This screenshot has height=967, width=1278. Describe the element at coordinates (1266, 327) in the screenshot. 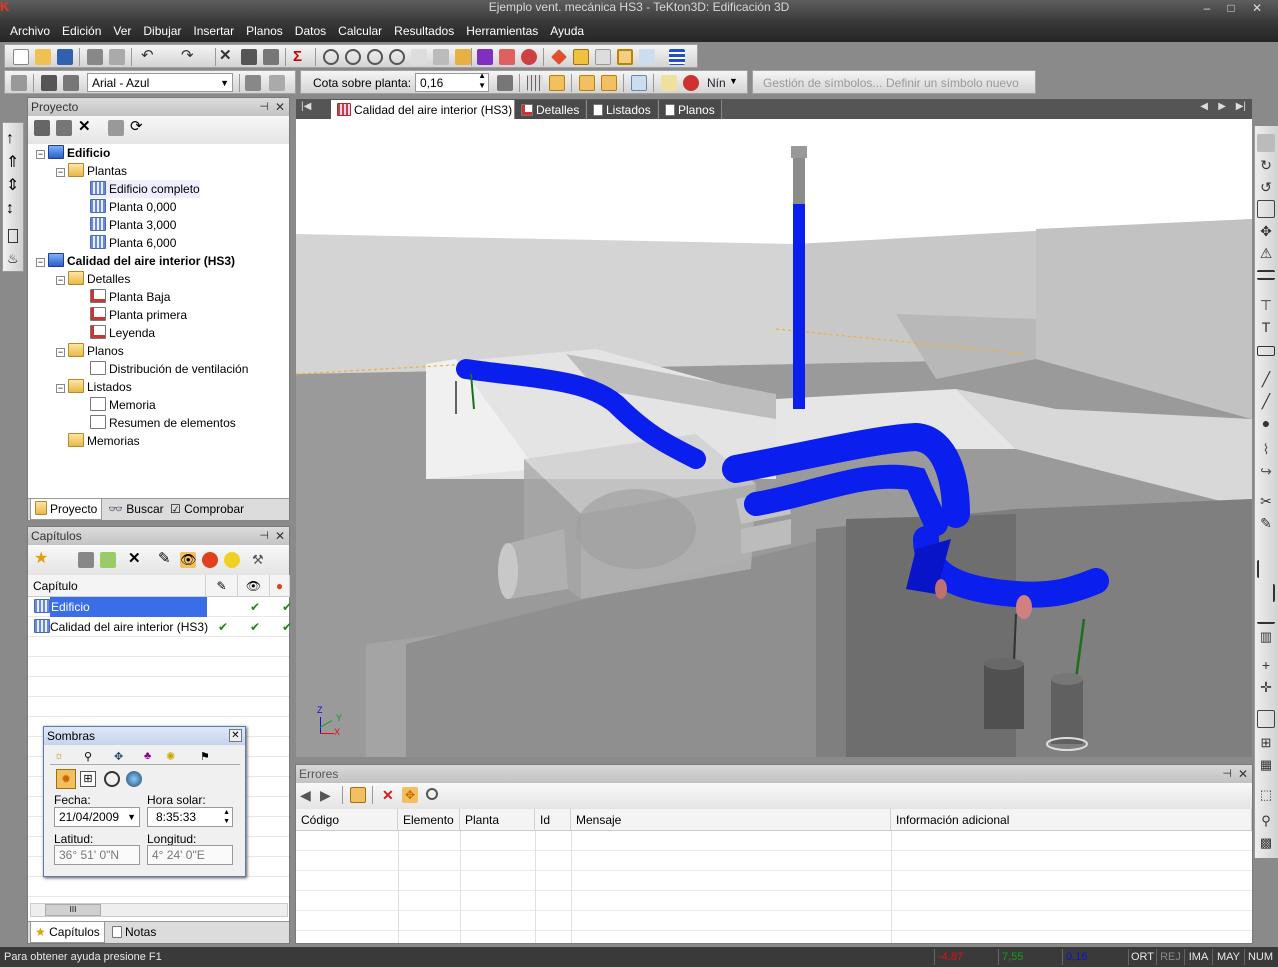

I see `beam-icon: T` at that location.